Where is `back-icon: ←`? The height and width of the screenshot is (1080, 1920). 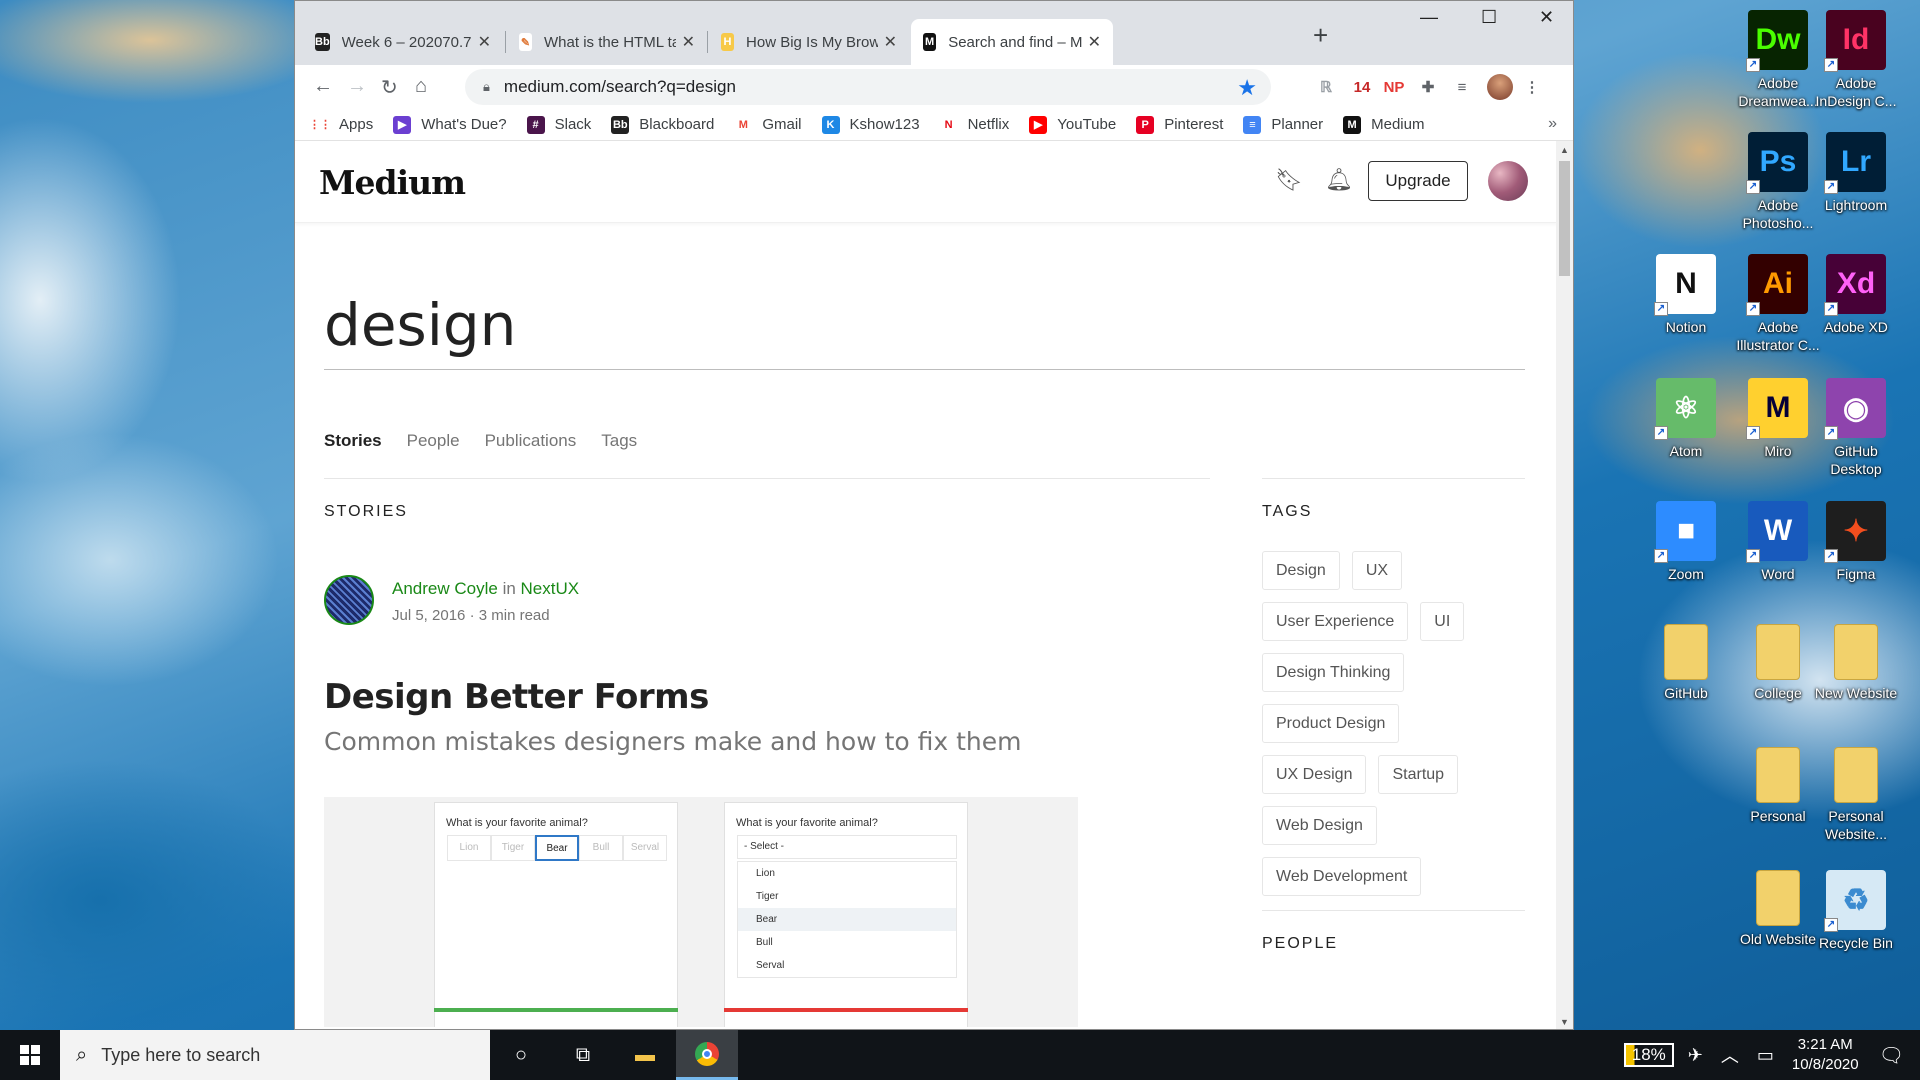 back-icon: ← is located at coordinates (323, 86).